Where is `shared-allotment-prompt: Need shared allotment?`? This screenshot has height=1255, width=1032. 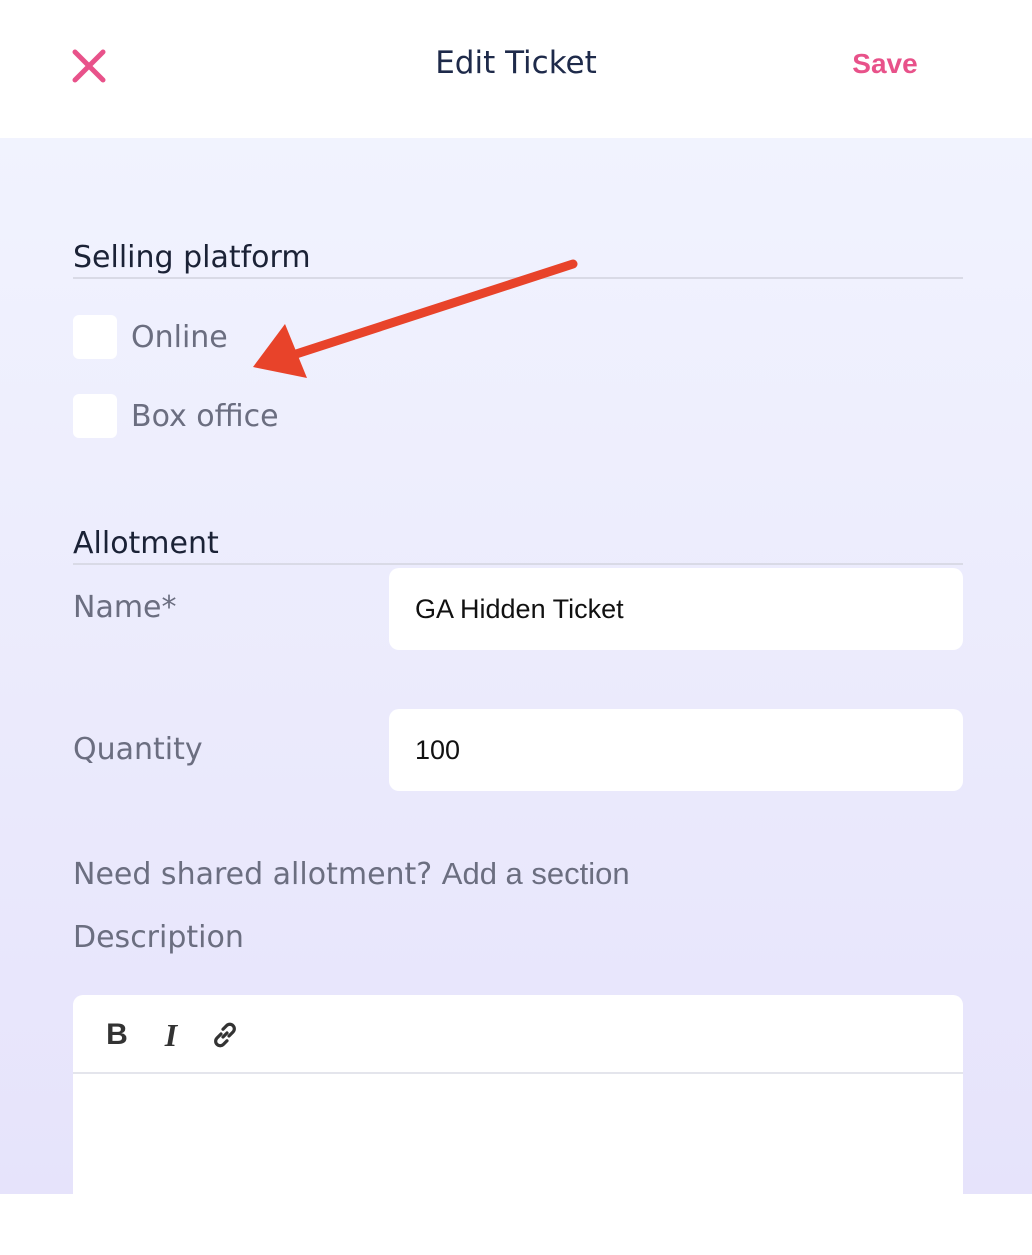 shared-allotment-prompt: Need shared allotment? is located at coordinates (253, 874).